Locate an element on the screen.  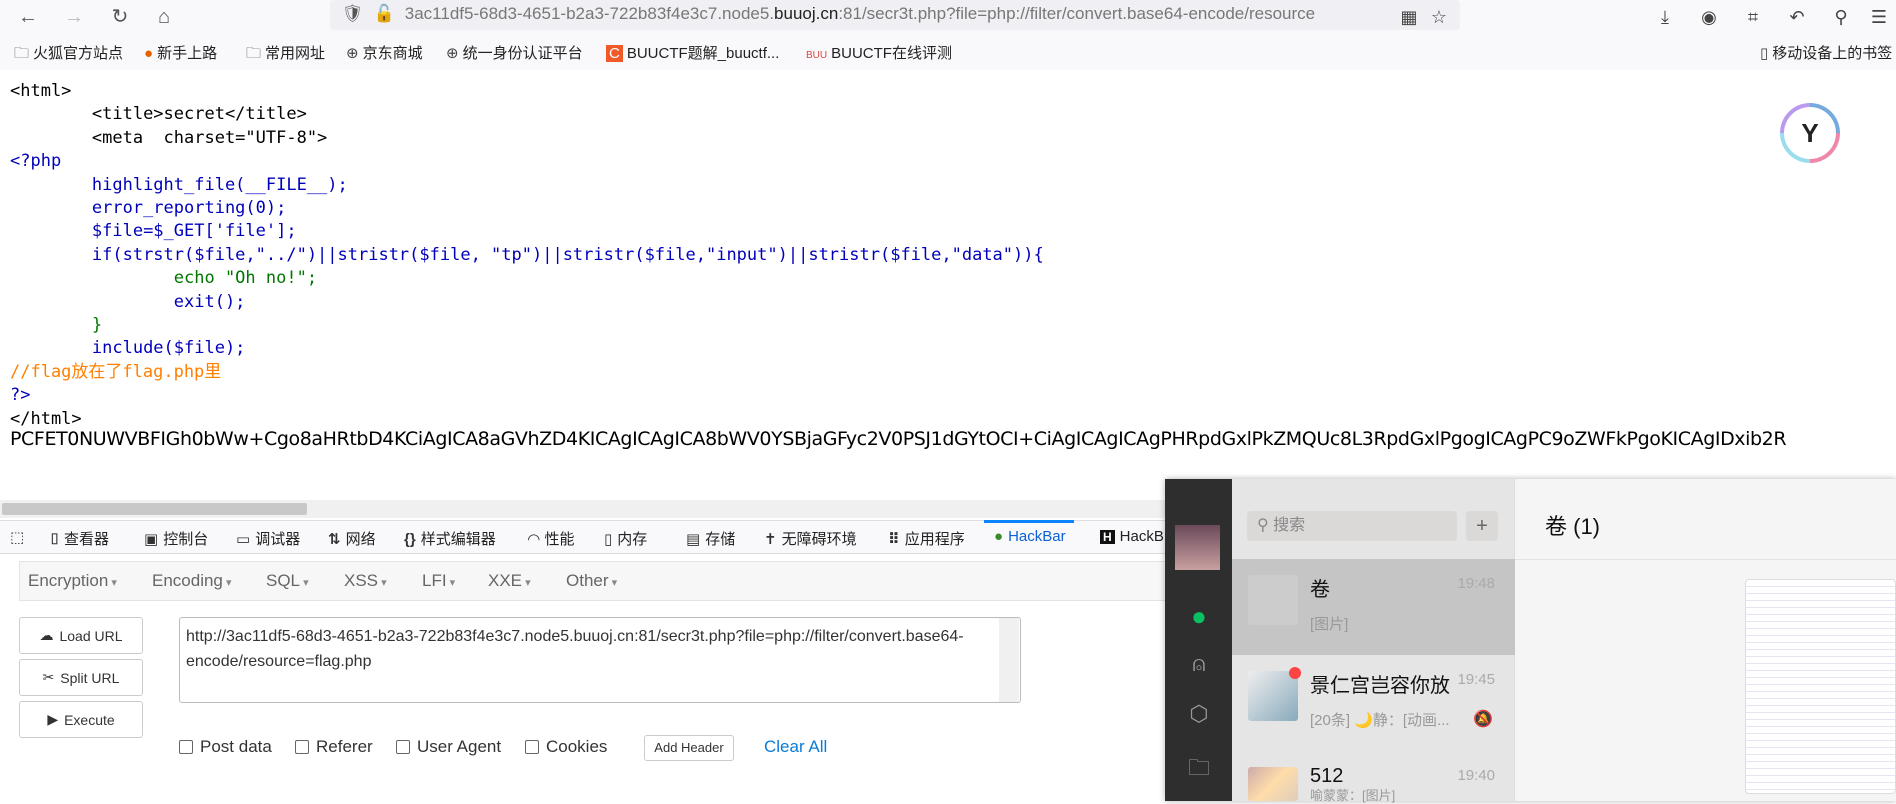
tab-application: ⠿ 应用程序 is located at coordinates (926, 538).